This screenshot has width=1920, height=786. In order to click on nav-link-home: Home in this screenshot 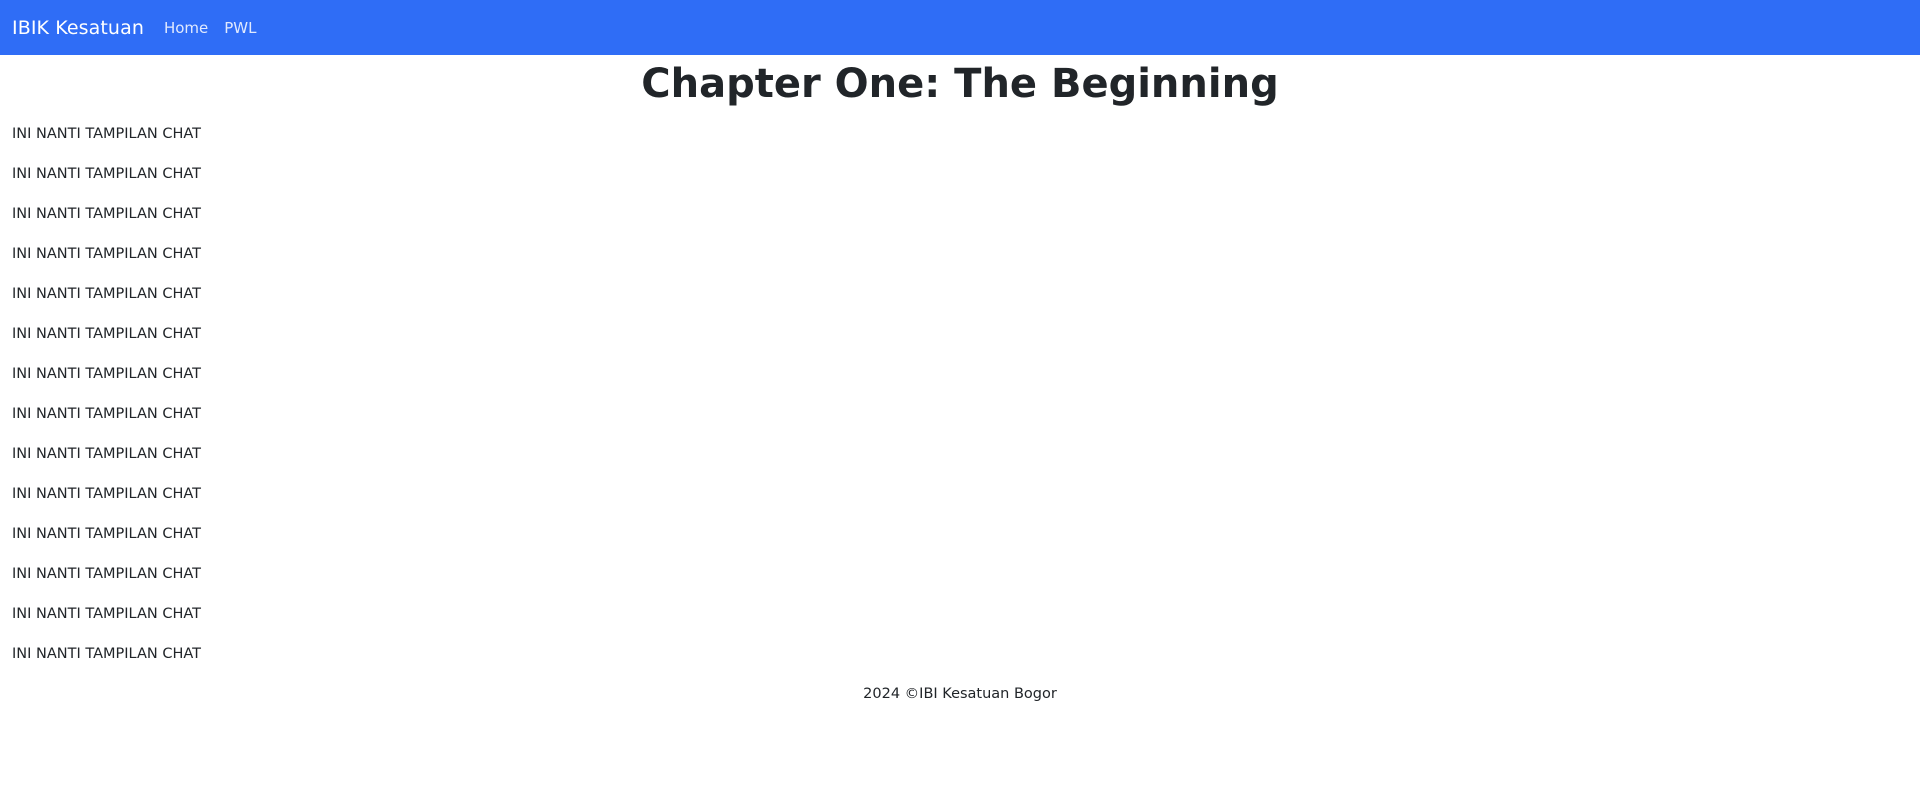, I will do `click(186, 28)`.